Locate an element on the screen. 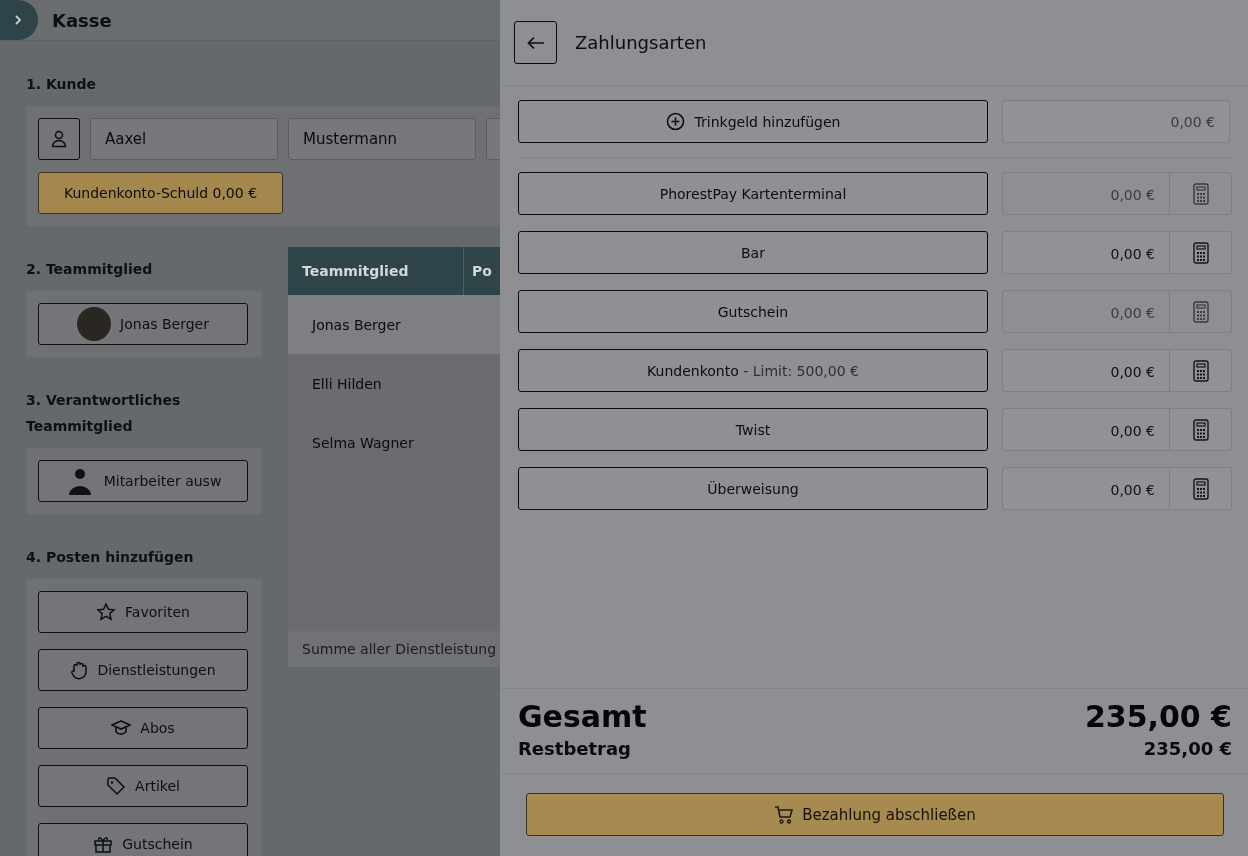  sidebar-toggle-button is located at coordinates (19, 20).